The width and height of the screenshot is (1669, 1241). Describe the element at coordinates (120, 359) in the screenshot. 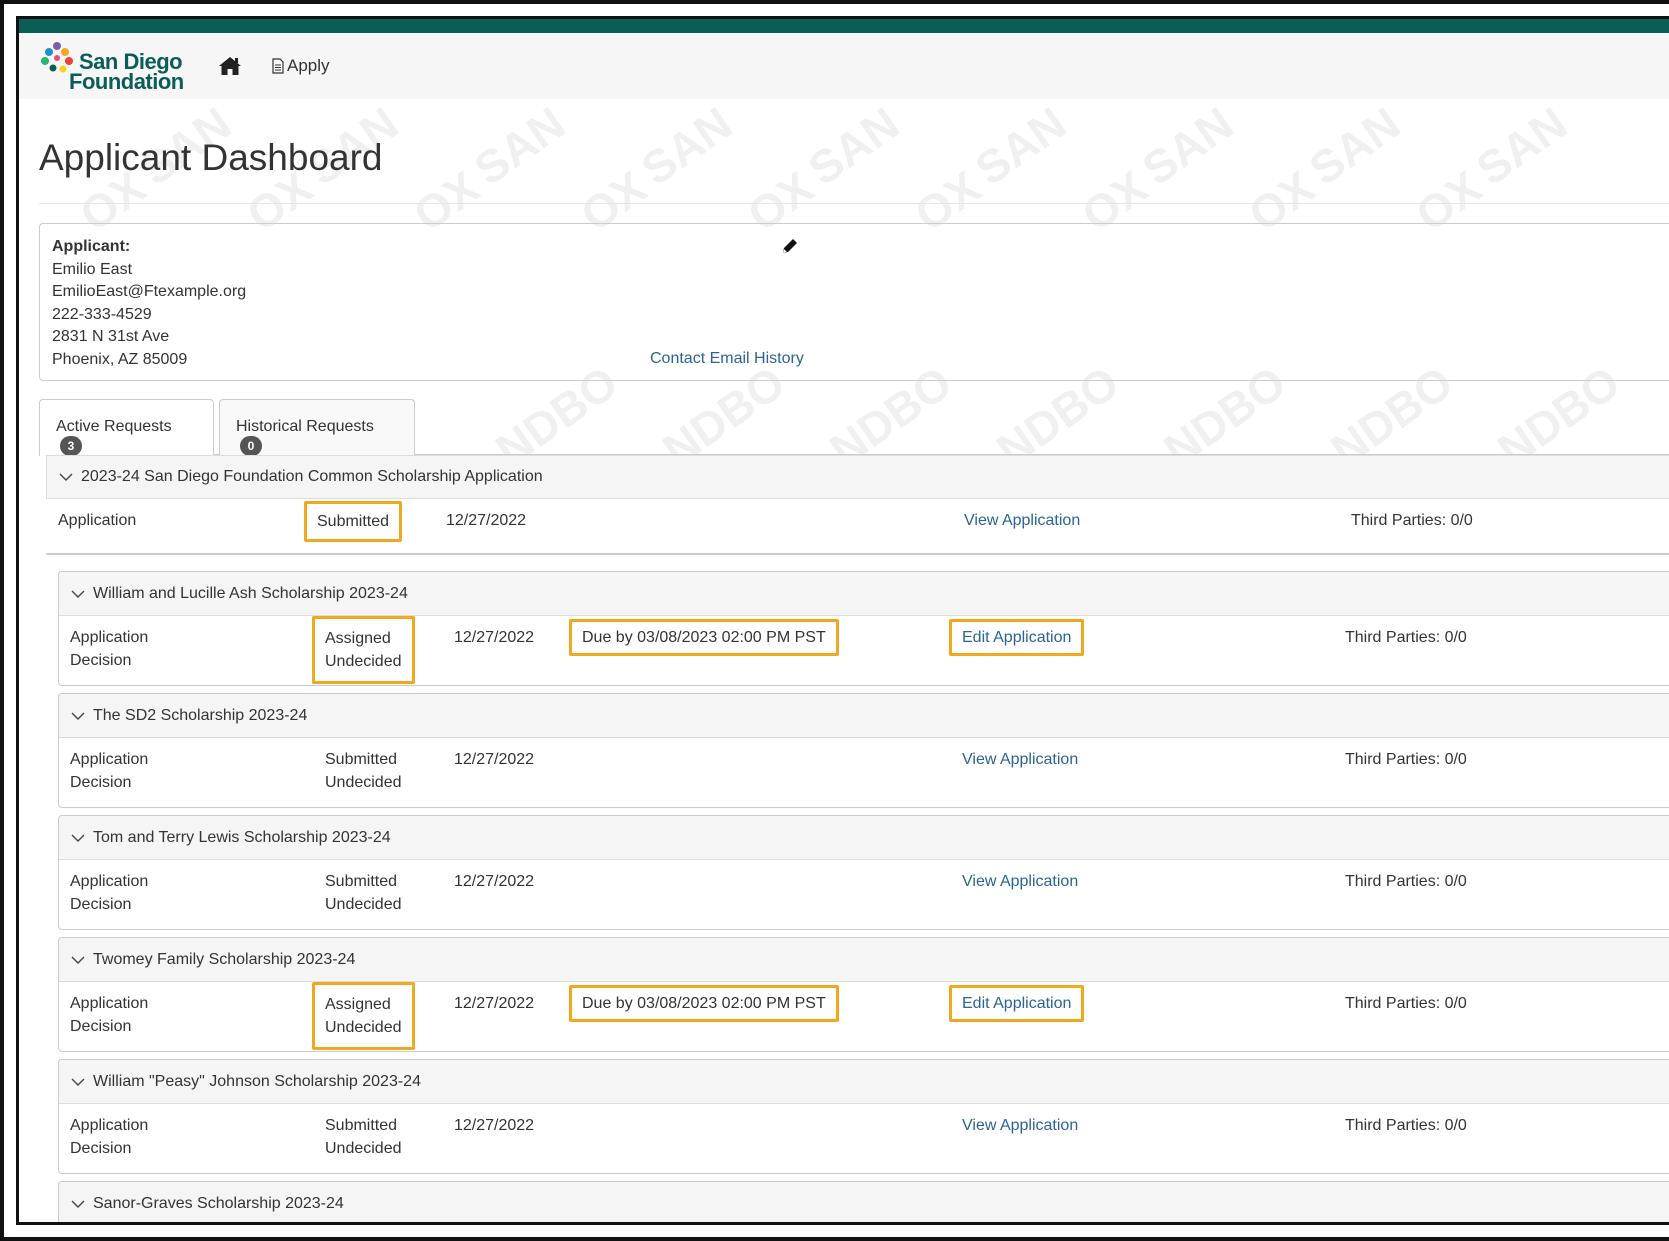

I see `applicant-city: Phoenix, AZ 85009` at that location.